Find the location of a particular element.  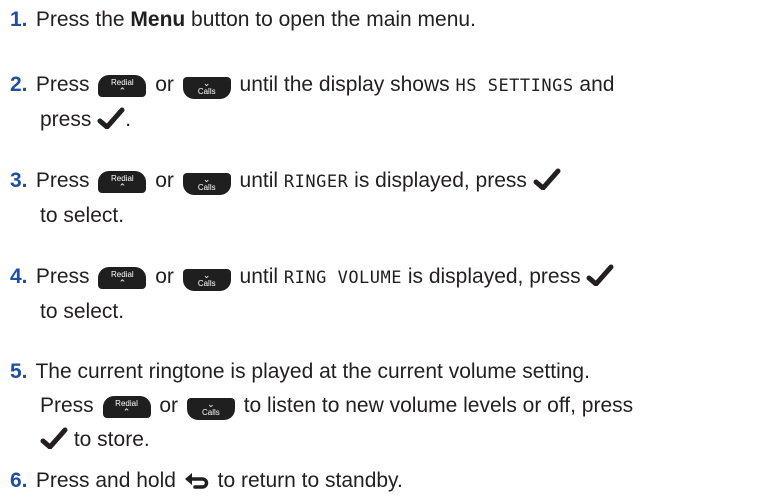

step-number: 5. is located at coordinates (19, 371).